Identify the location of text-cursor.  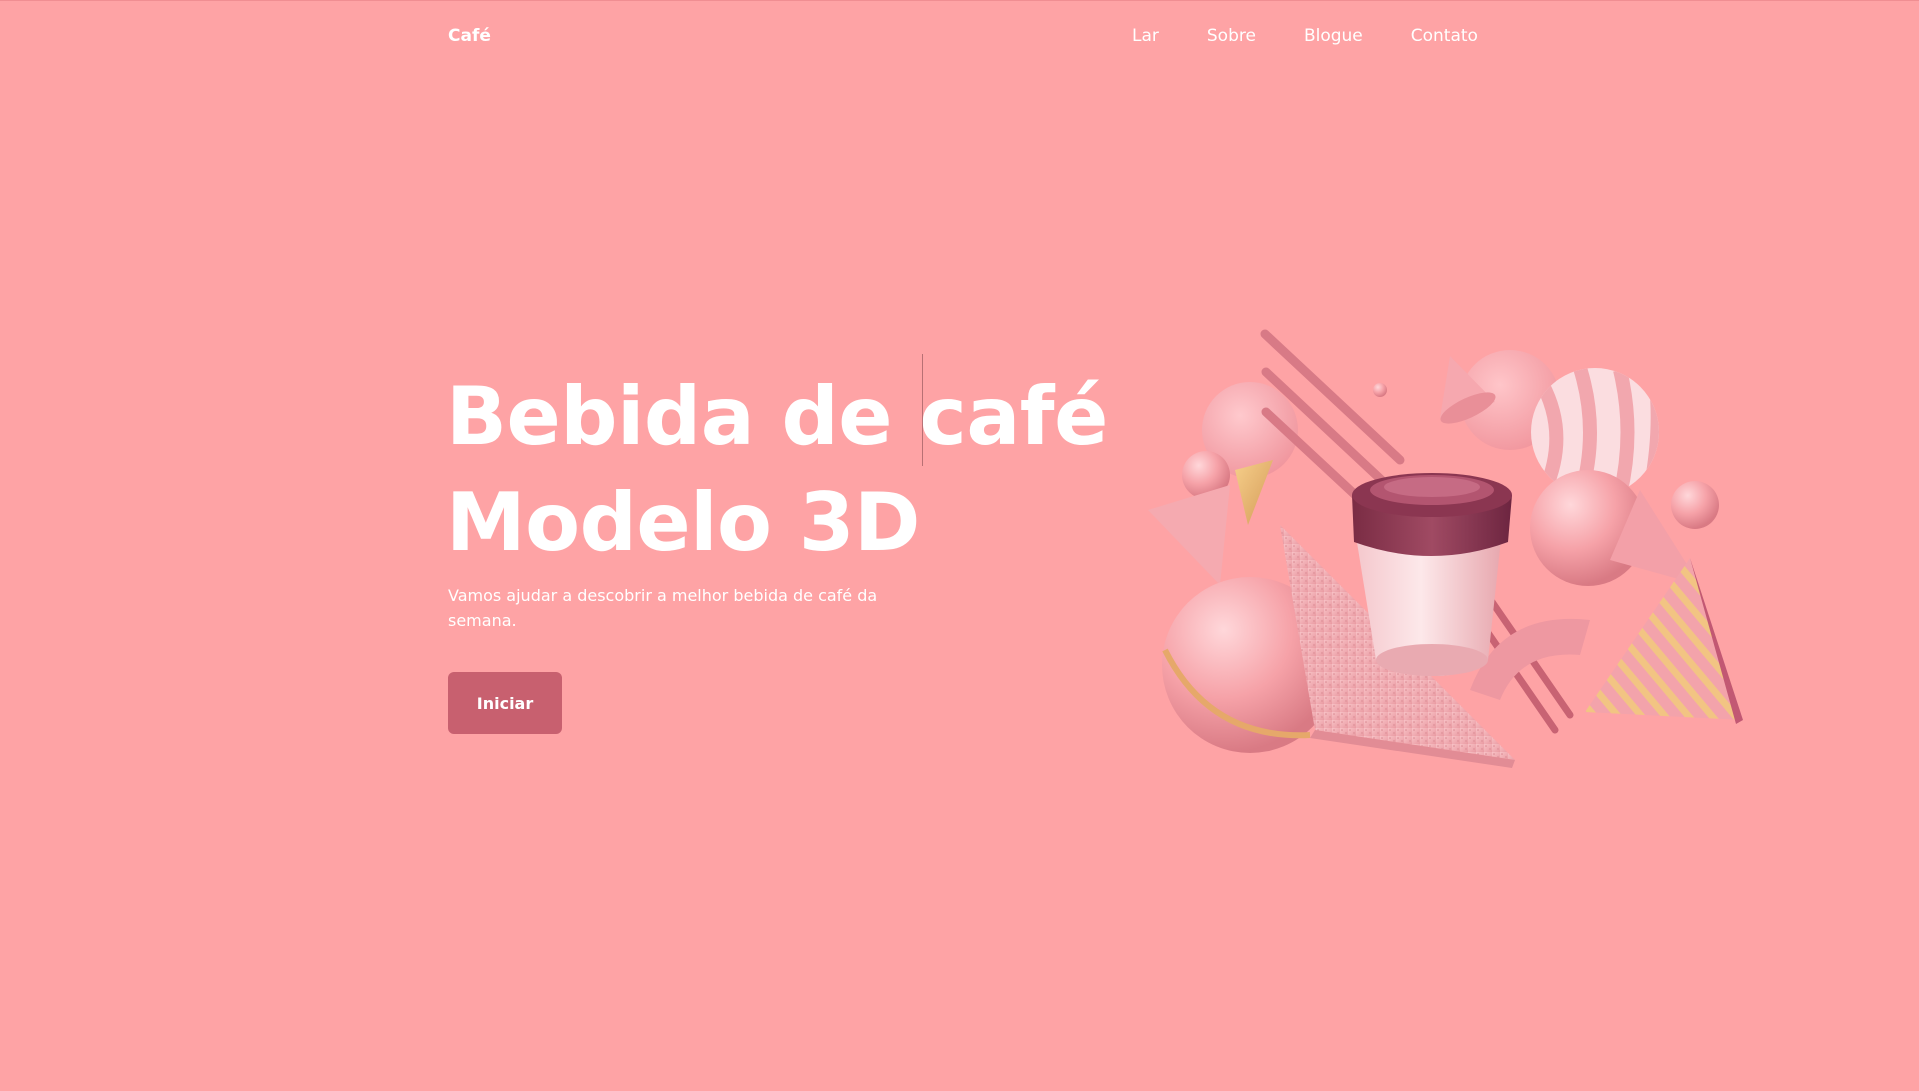
(922, 410).